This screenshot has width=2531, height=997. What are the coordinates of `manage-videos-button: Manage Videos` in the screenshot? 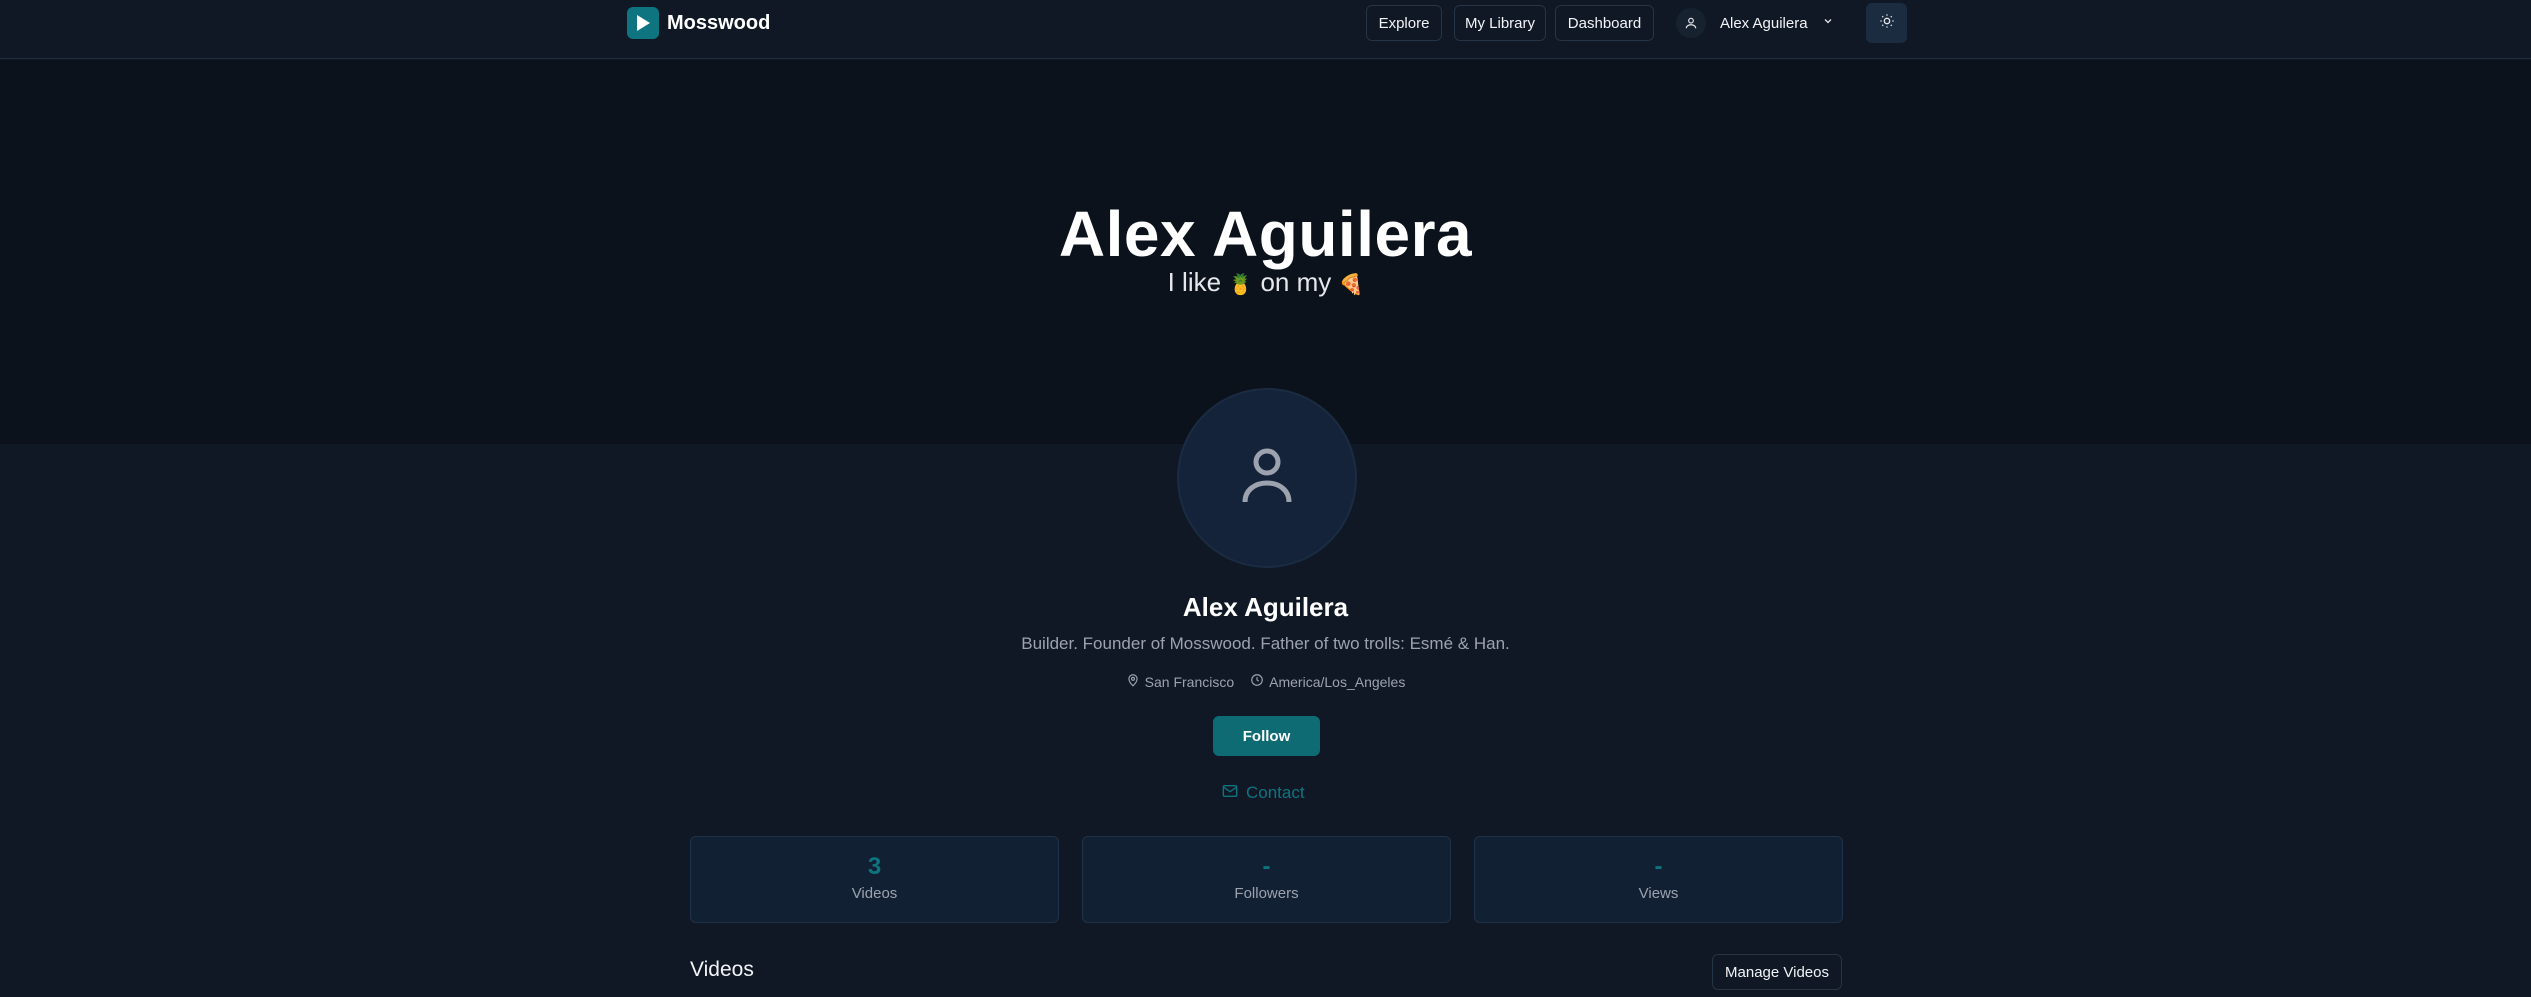 It's located at (1777, 972).